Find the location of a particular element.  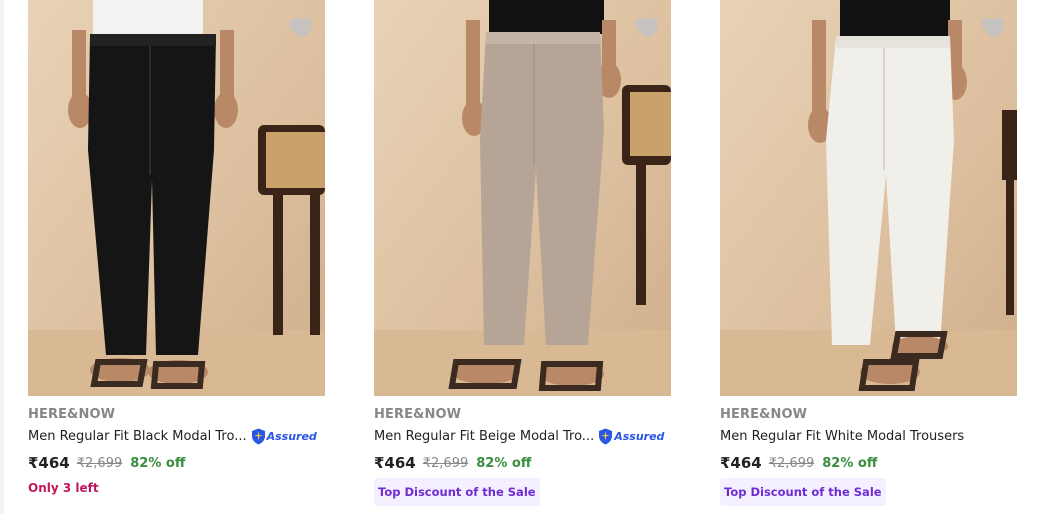

page-left-edge is located at coordinates (2, 257).